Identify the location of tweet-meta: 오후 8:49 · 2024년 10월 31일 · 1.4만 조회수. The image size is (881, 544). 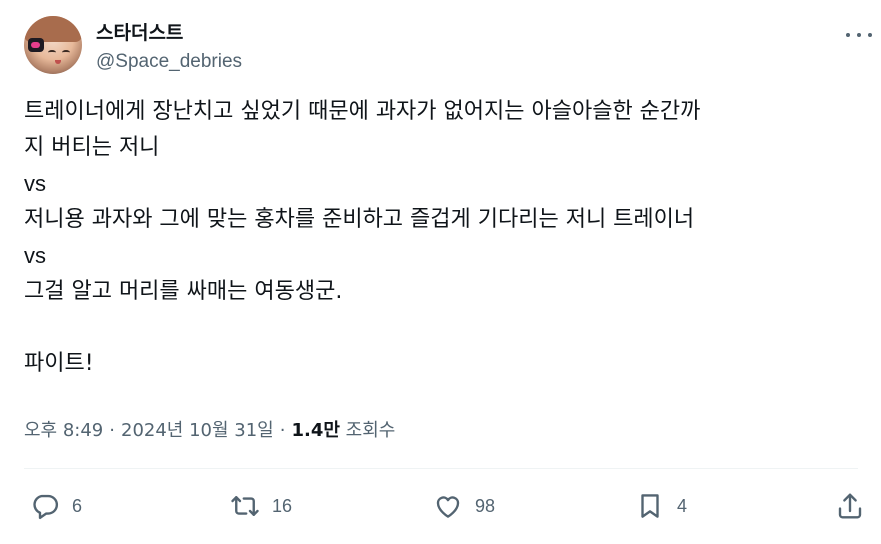
(209, 429).